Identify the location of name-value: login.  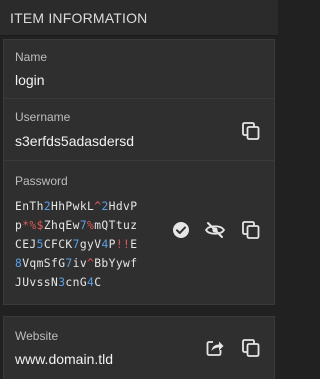
(30, 80).